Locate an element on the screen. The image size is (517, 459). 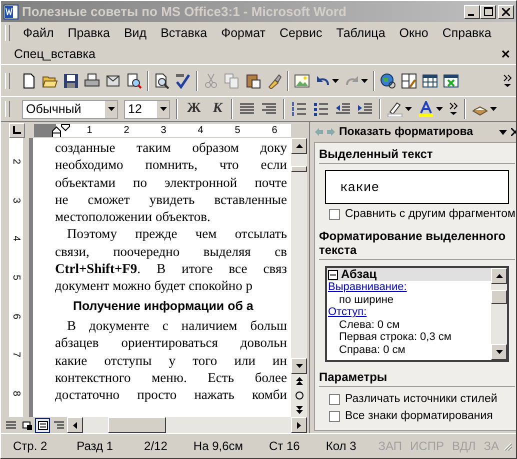
status-field: 2/12 is located at coordinates (156, 446).